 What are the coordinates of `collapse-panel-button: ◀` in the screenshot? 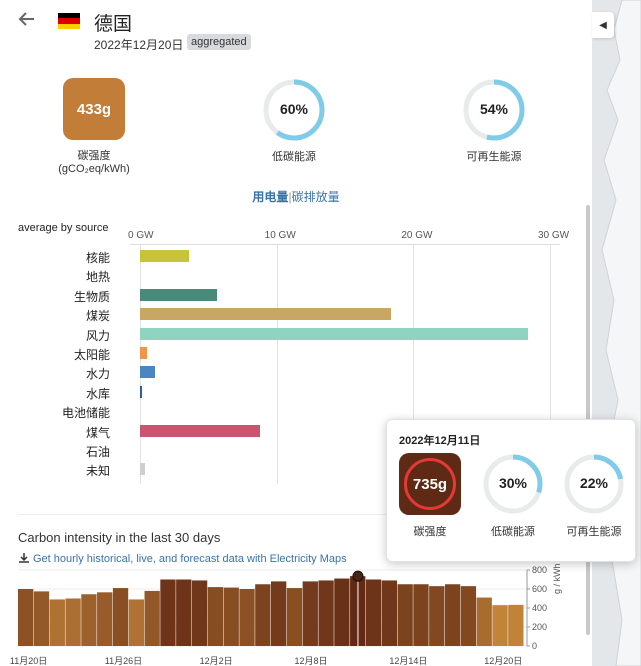 It's located at (603, 25).